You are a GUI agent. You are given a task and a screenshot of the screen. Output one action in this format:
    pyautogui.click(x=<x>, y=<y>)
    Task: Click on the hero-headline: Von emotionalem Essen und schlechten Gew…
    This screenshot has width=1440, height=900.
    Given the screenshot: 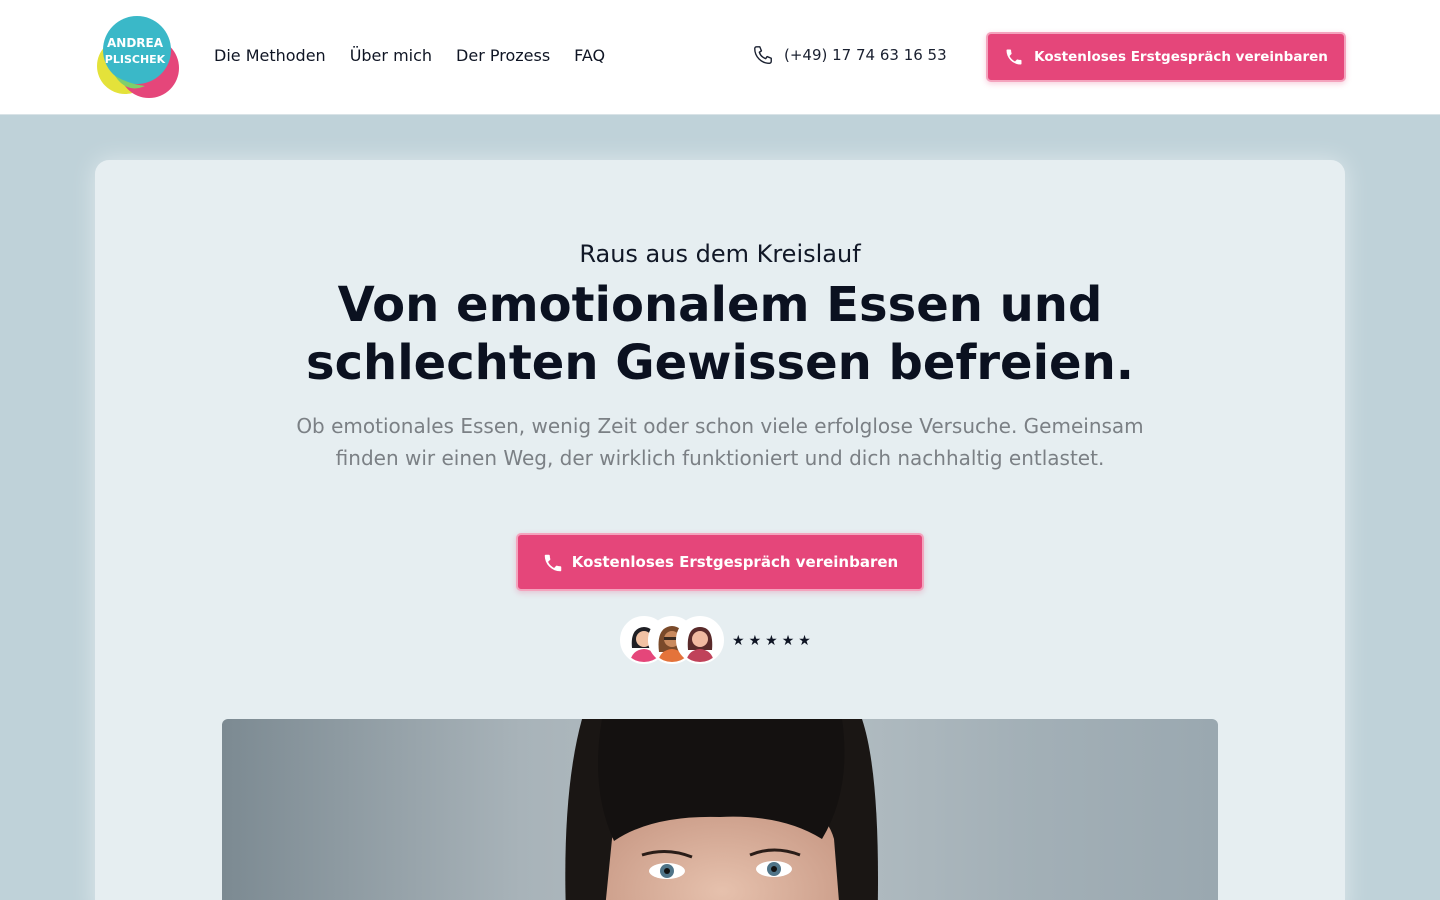 What is the action you would take?
    pyautogui.click(x=720, y=334)
    